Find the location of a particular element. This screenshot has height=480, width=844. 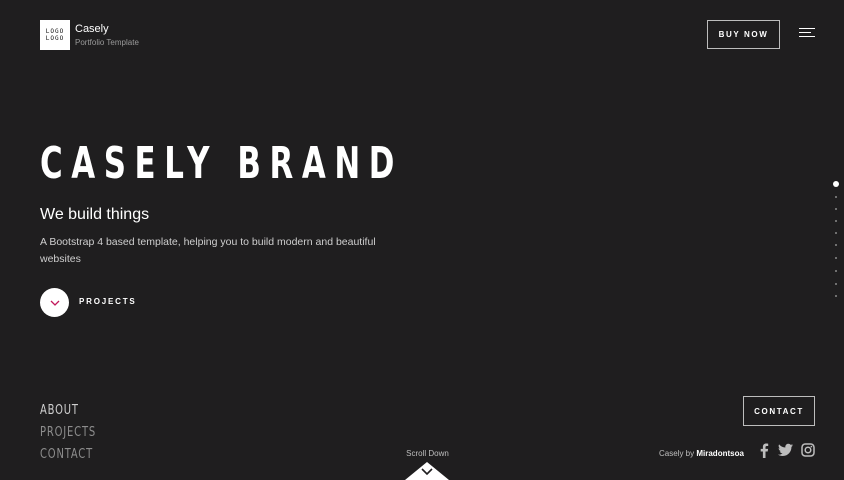

logo: LOGO LOGO is located at coordinates (55, 35).